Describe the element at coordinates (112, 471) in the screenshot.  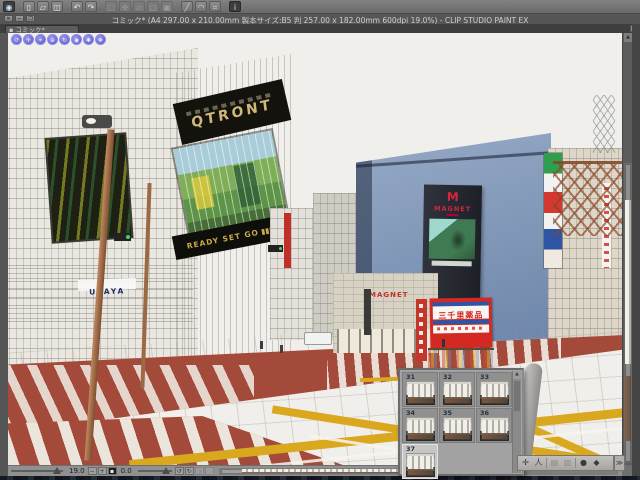
I see `fit-screen-icon: ▪` at that location.